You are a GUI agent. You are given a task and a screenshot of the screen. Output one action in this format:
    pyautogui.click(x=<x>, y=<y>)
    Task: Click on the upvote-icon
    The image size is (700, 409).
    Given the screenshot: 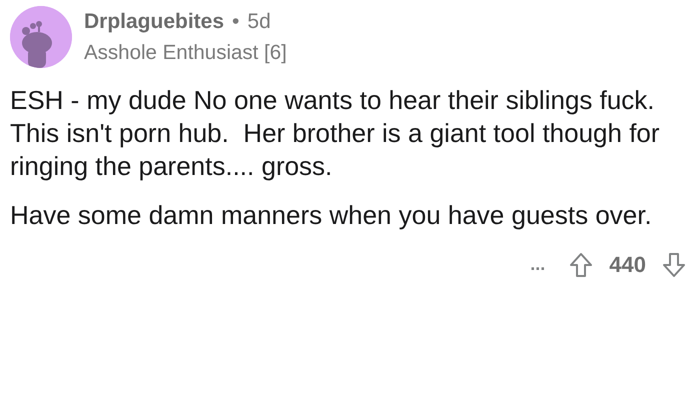 What is the action you would take?
    pyautogui.click(x=581, y=265)
    